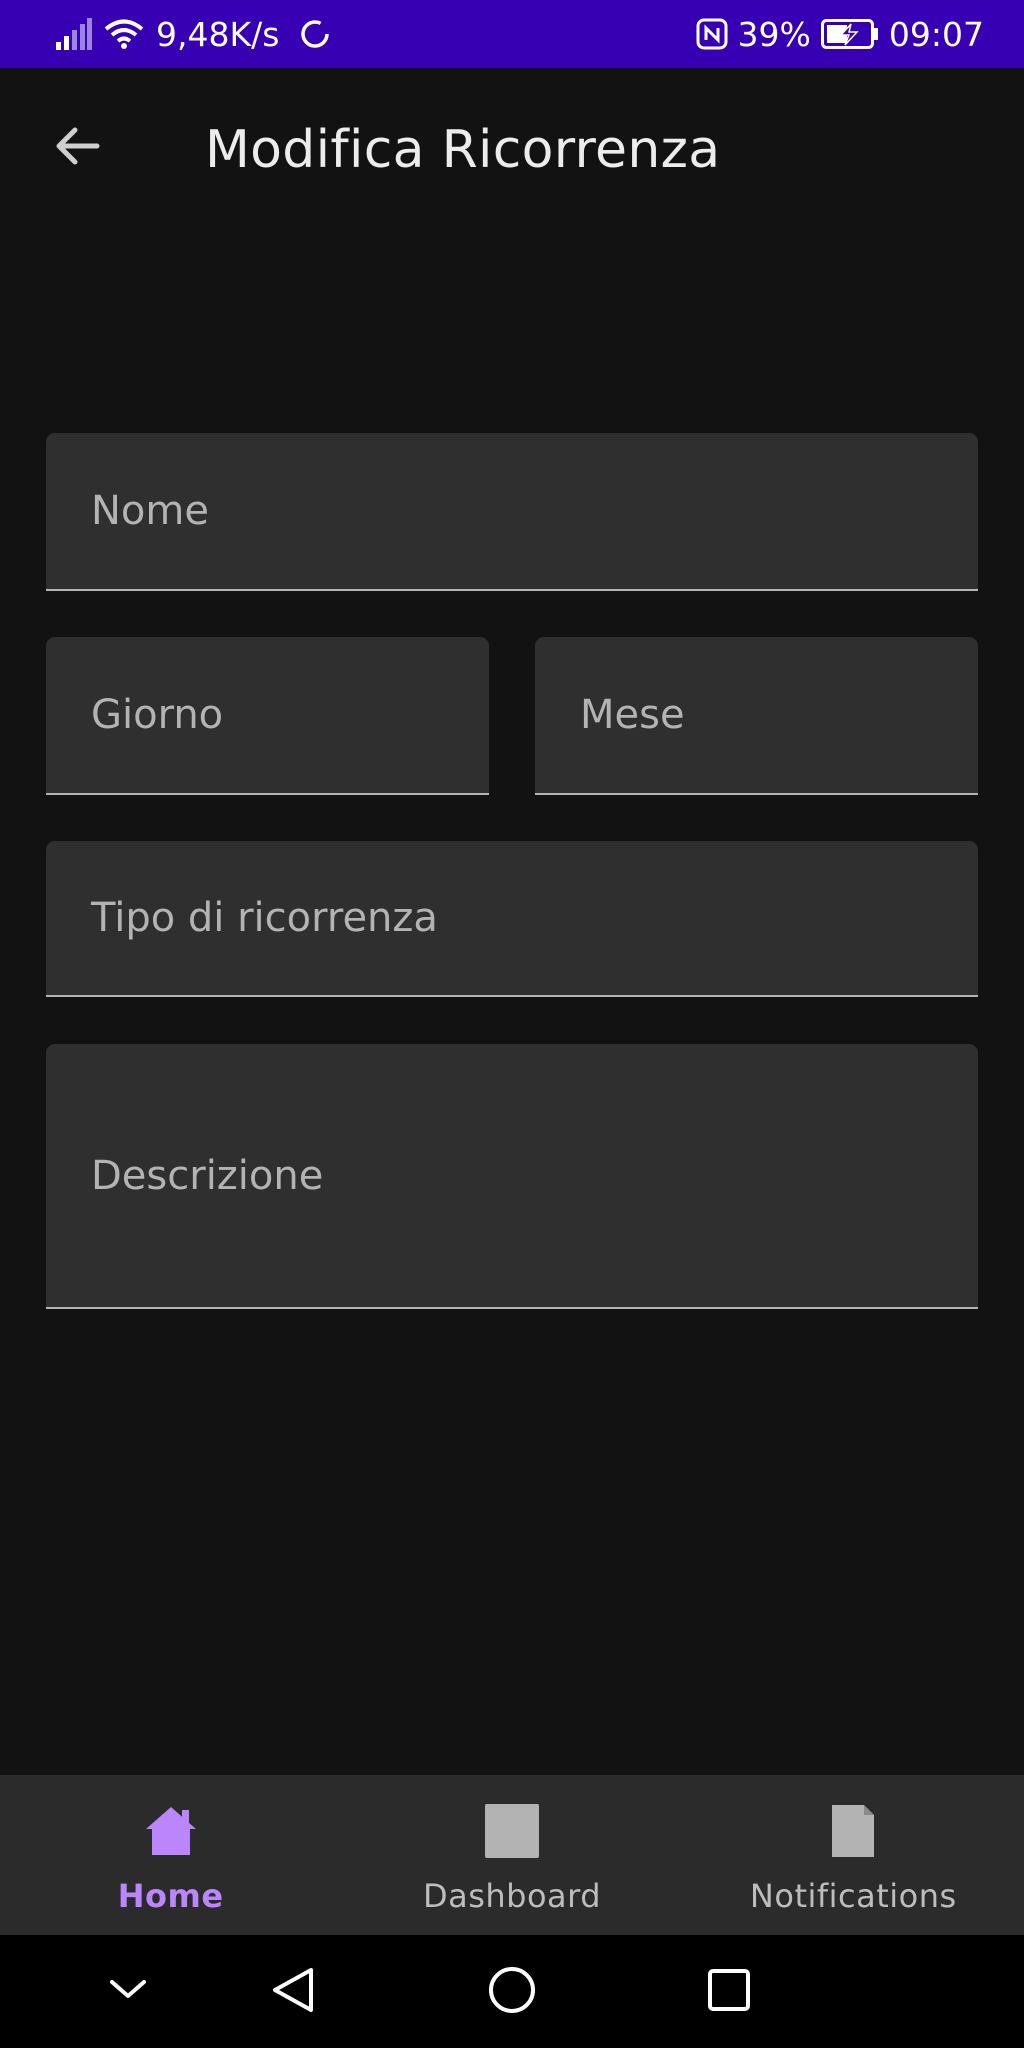 The image size is (1024, 2048). Describe the element at coordinates (512, 1831) in the screenshot. I see `dashboard-icon` at that location.